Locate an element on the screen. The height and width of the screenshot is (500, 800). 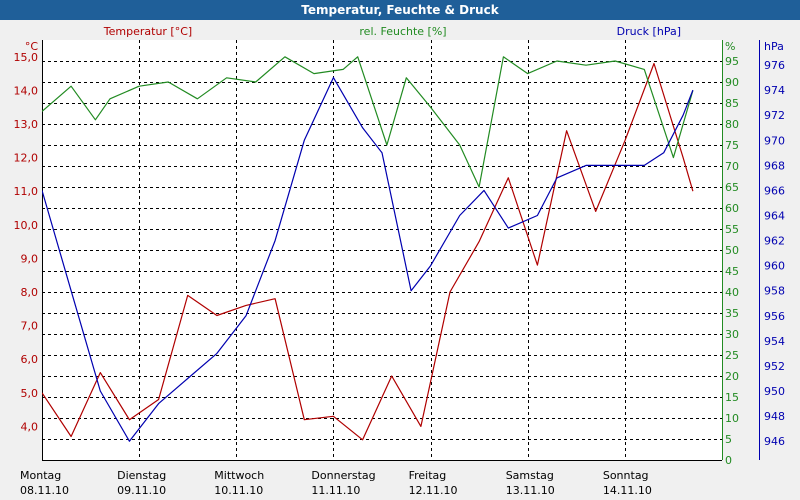
unit-temperature: °C is located at coordinates (32, 46).